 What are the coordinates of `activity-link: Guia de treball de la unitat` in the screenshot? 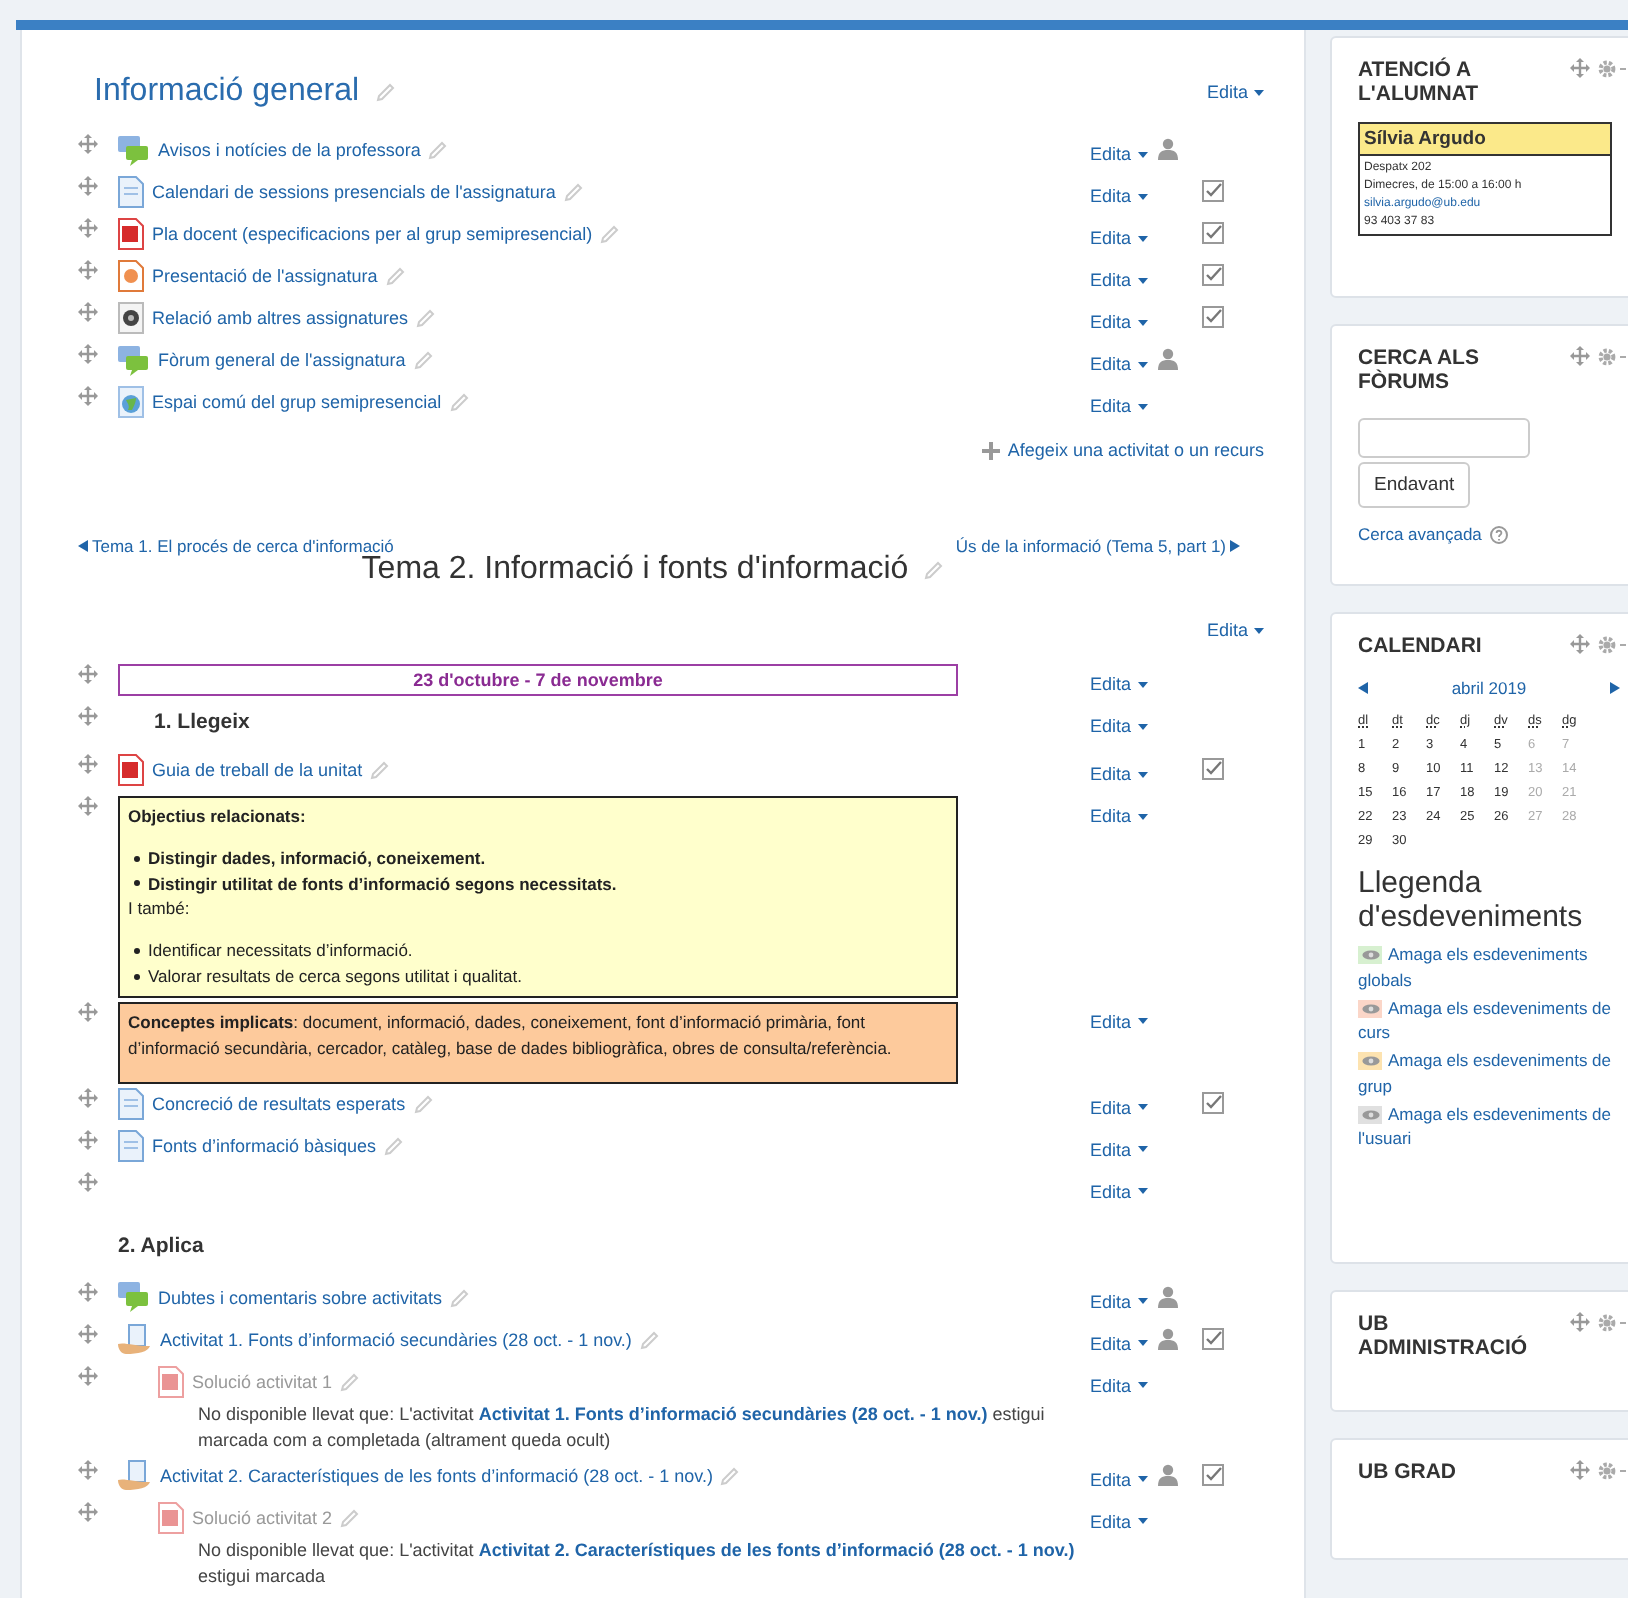 It's located at (257, 770).